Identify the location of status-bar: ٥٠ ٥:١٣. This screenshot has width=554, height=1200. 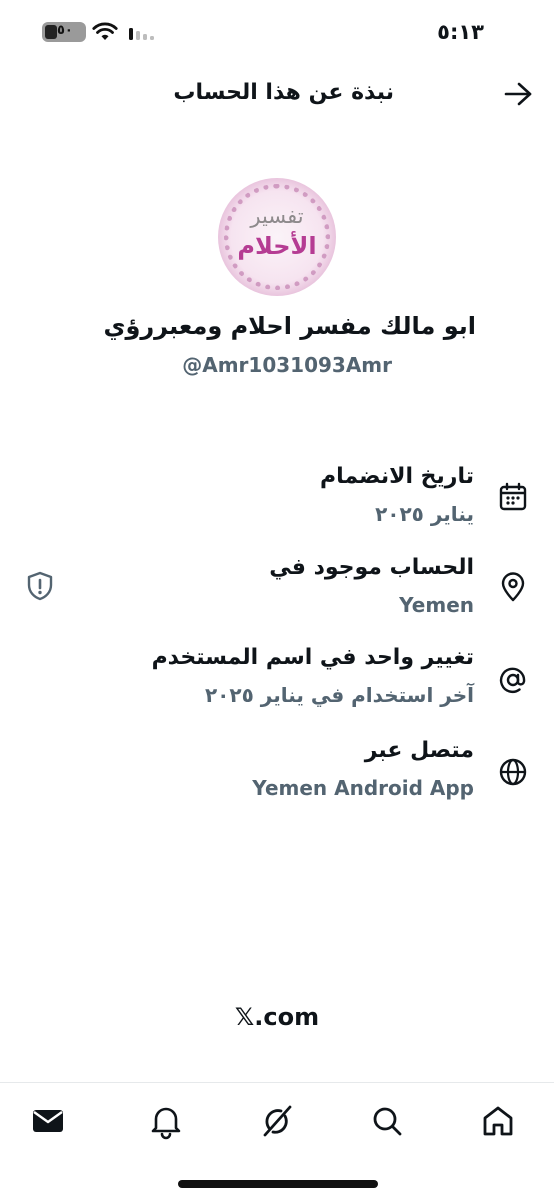
(277, 32).